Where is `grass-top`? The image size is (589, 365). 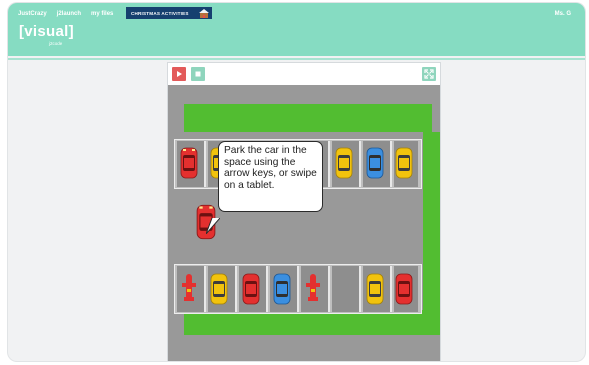
grass-top is located at coordinates (308, 118).